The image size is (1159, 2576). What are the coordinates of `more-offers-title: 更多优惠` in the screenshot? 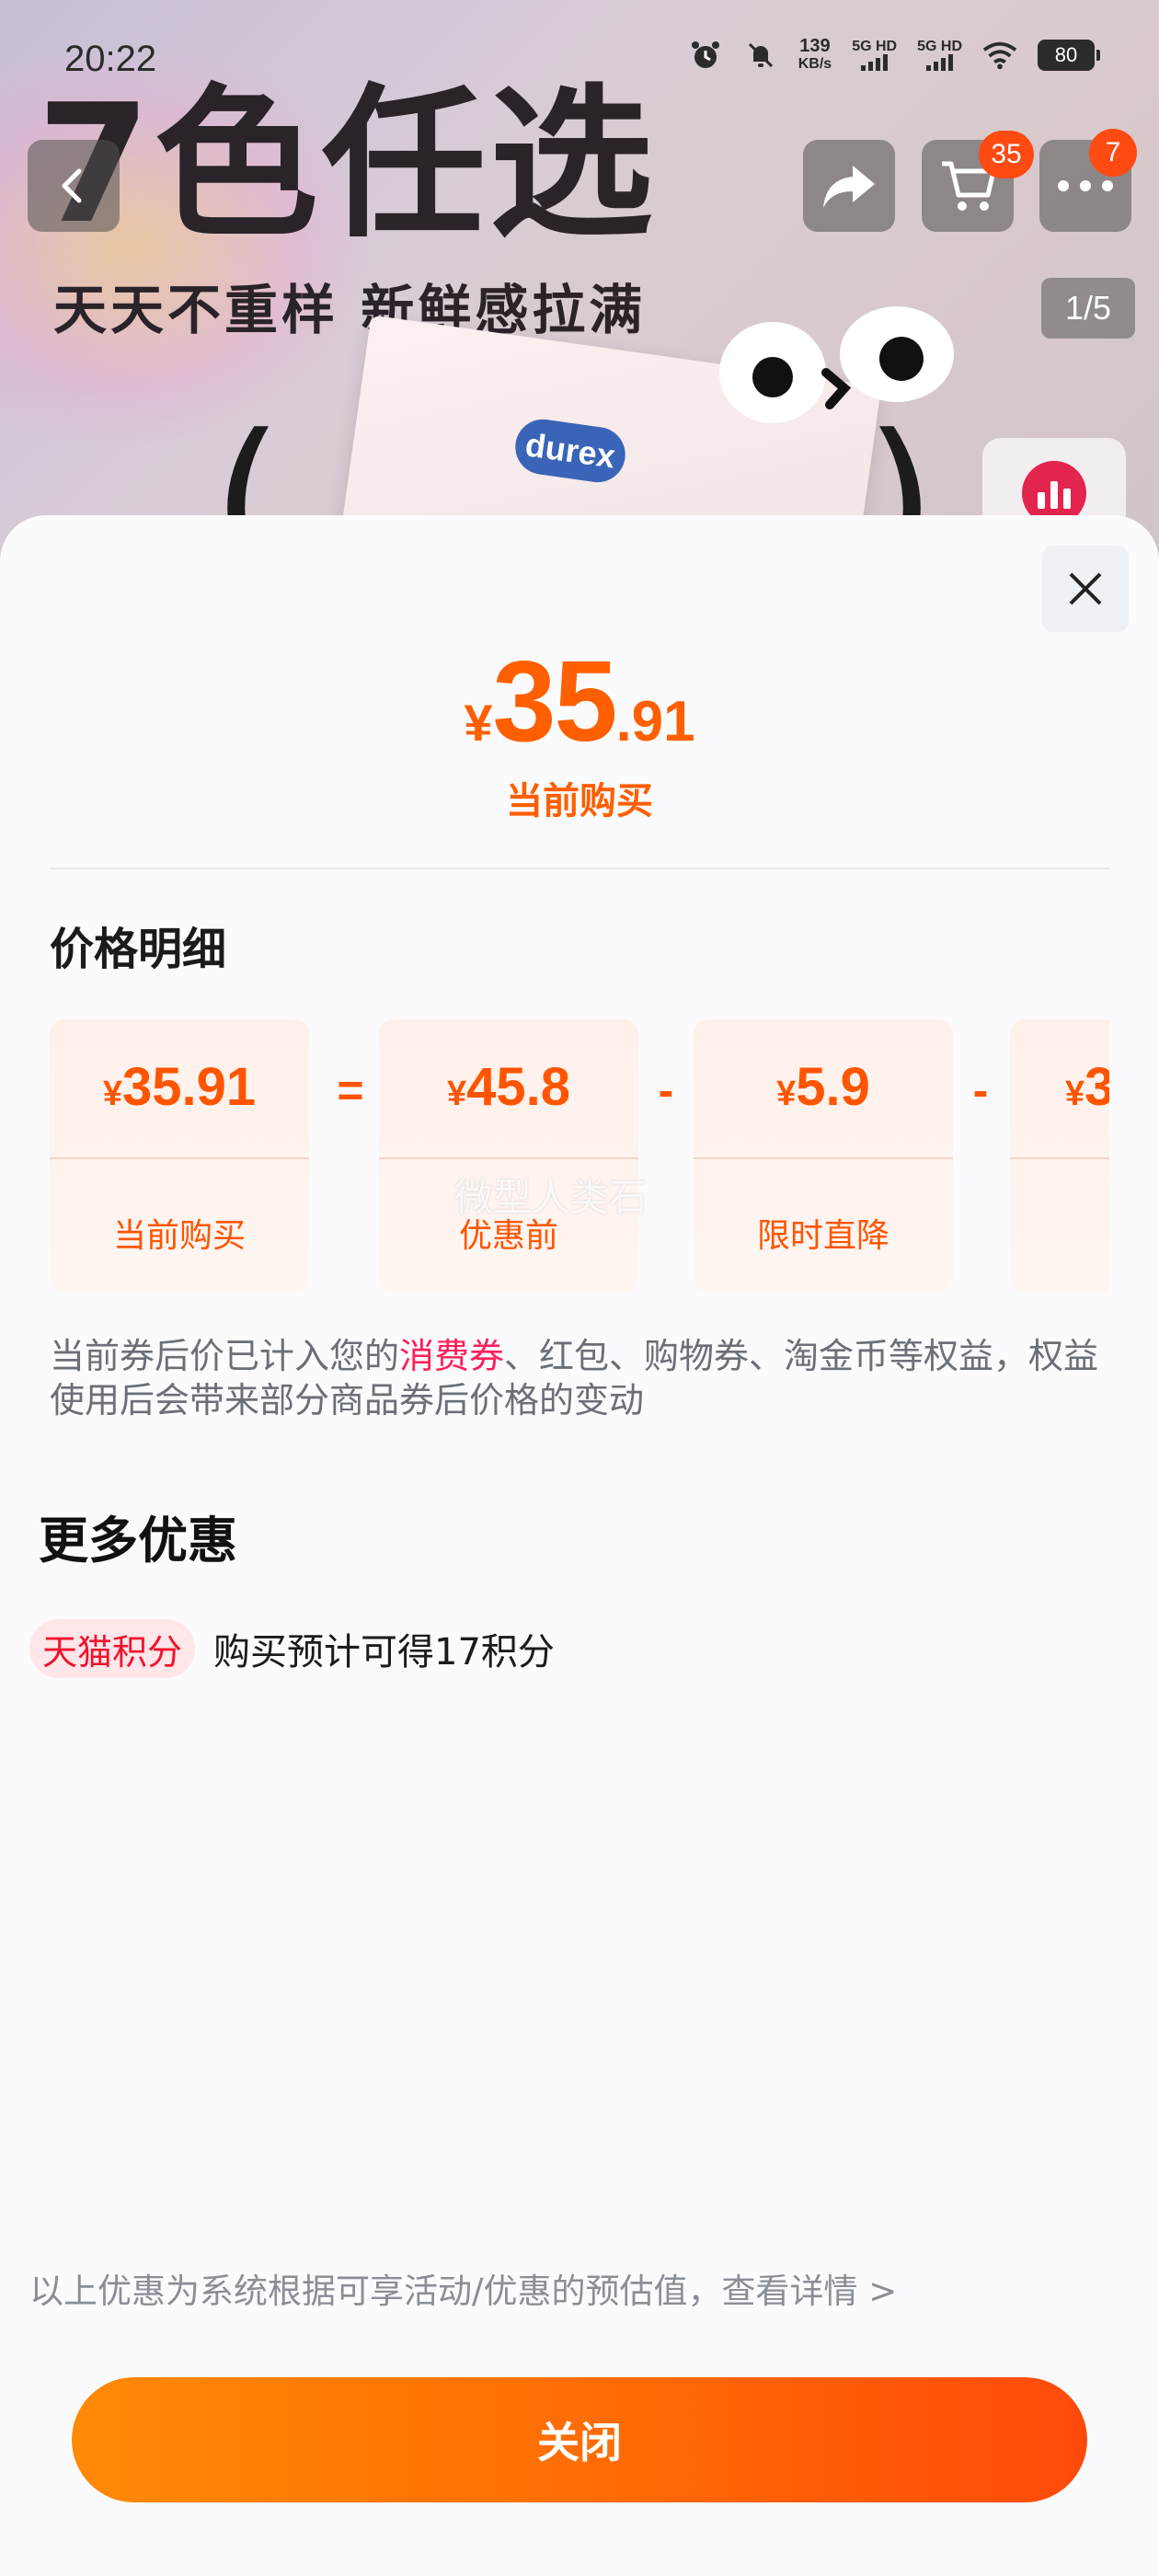 It's located at (138, 1541).